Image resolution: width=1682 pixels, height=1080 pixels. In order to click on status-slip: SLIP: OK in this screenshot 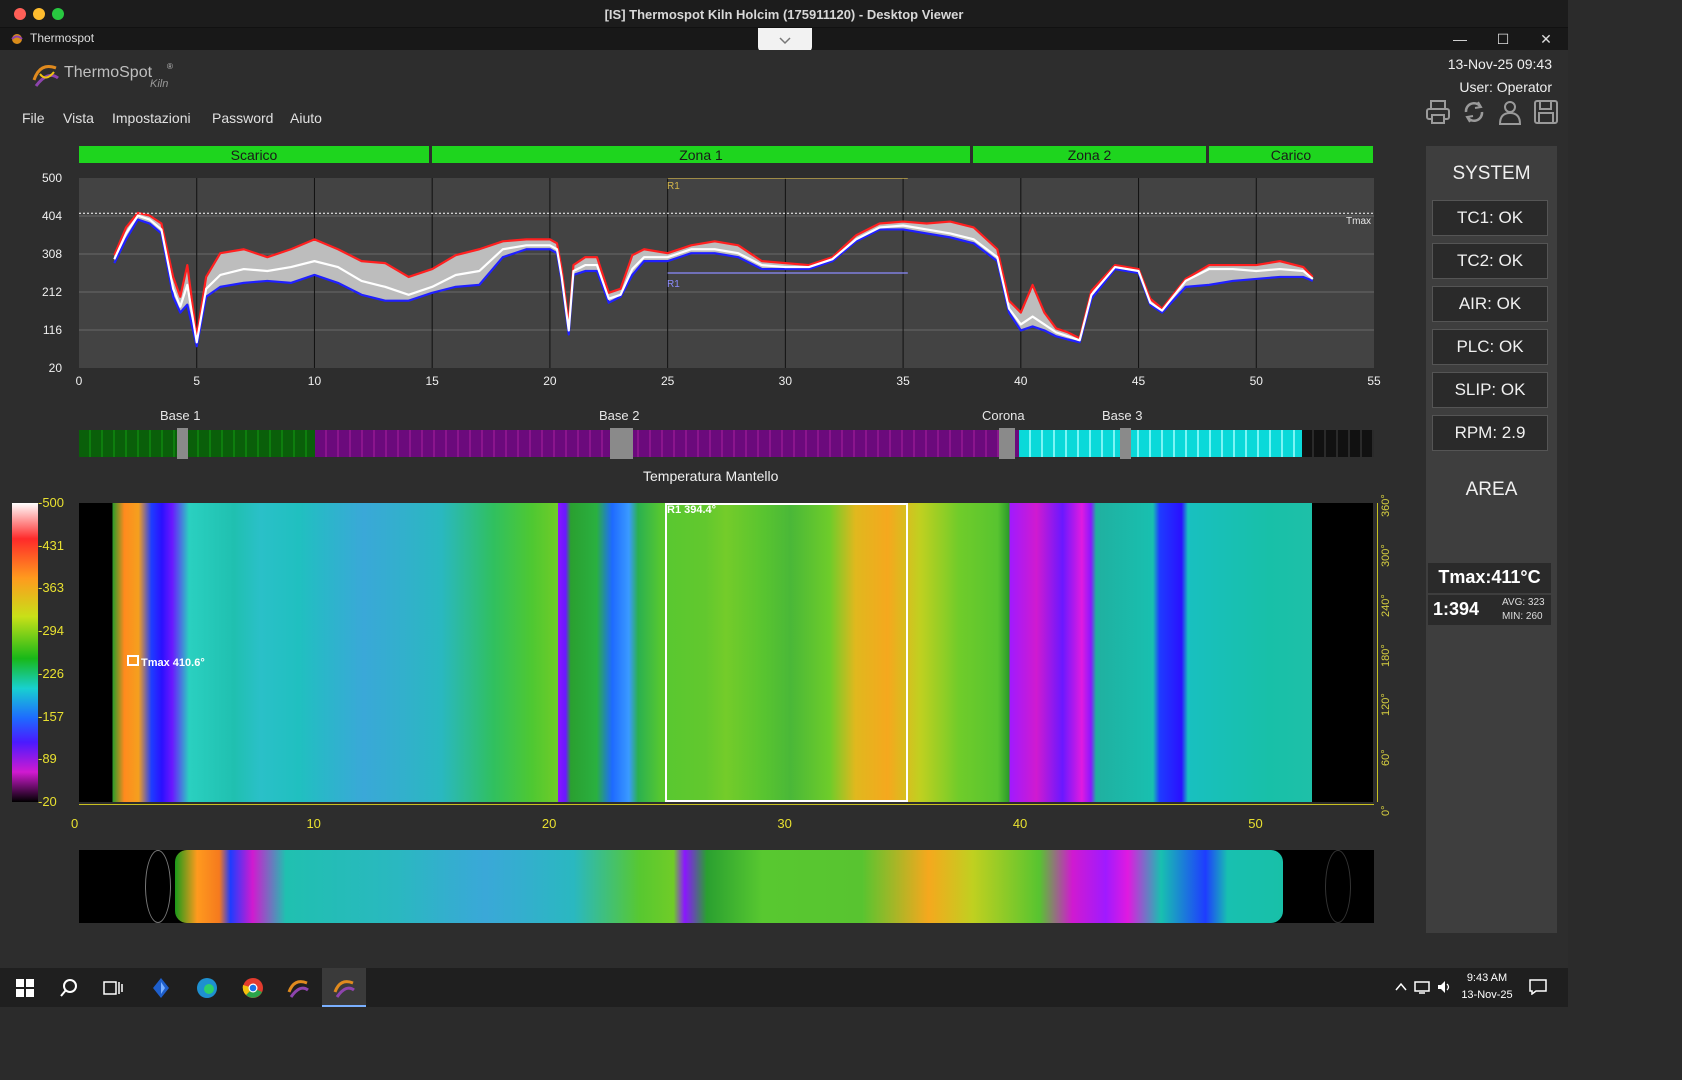, I will do `click(1490, 390)`.